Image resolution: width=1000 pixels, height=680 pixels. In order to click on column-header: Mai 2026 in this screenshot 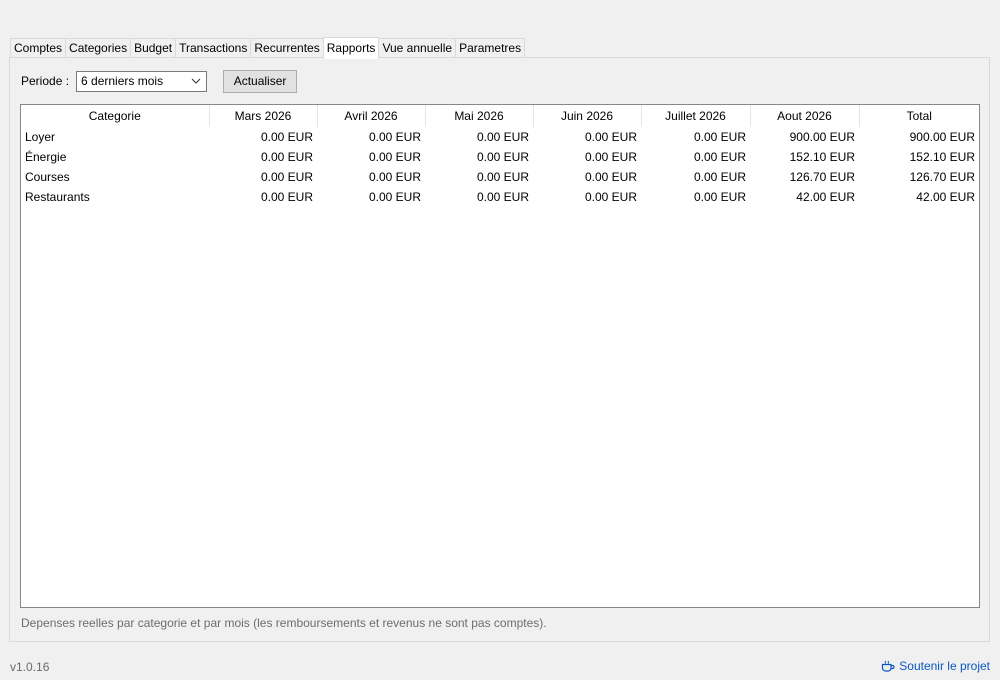, I will do `click(479, 116)`.